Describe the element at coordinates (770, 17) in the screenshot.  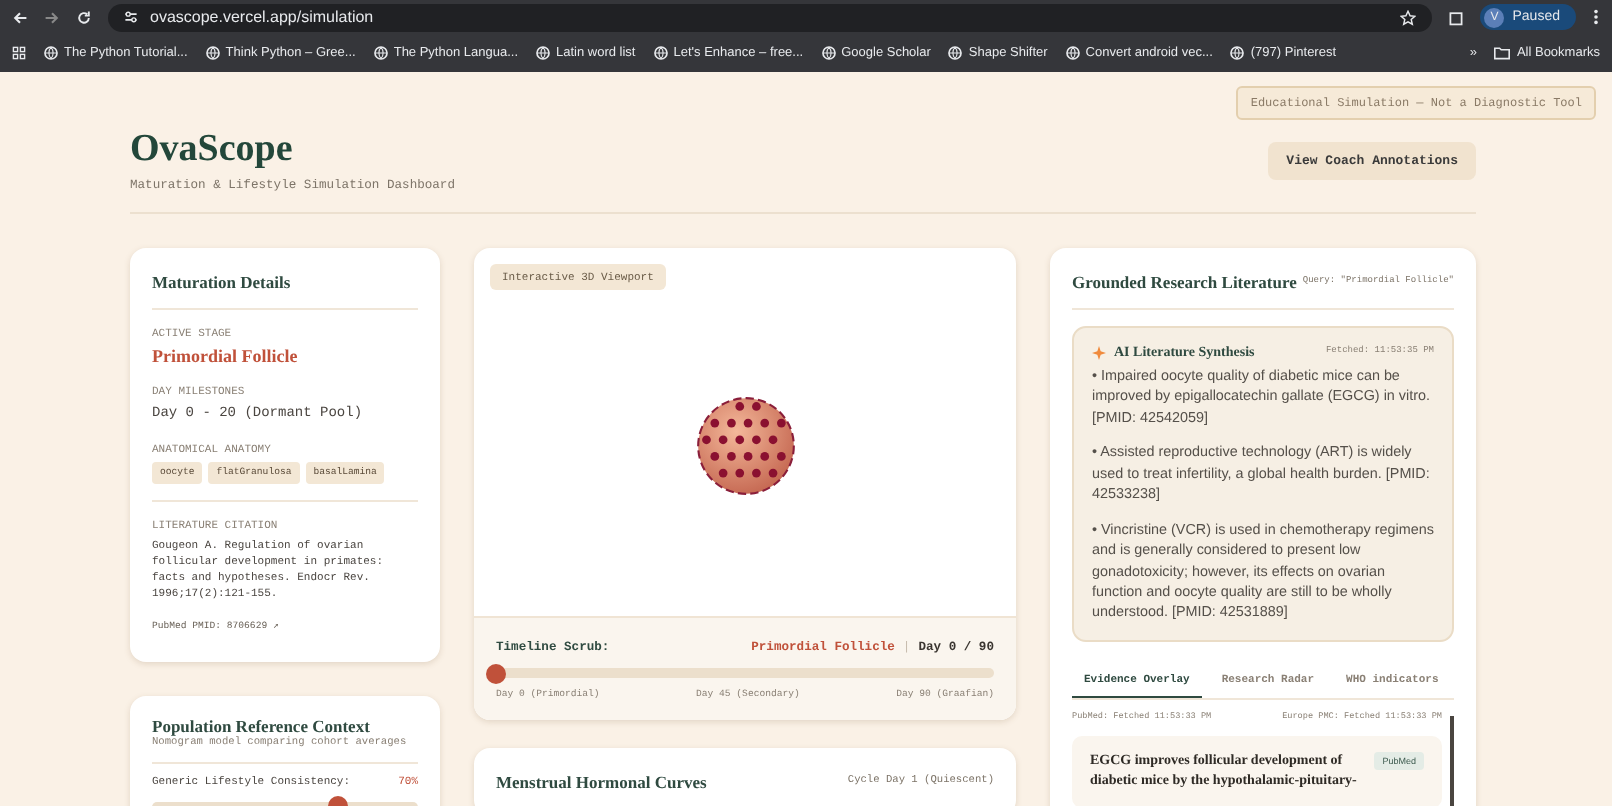
I see `address-bar: ovascope.vercel.app/simulation` at that location.